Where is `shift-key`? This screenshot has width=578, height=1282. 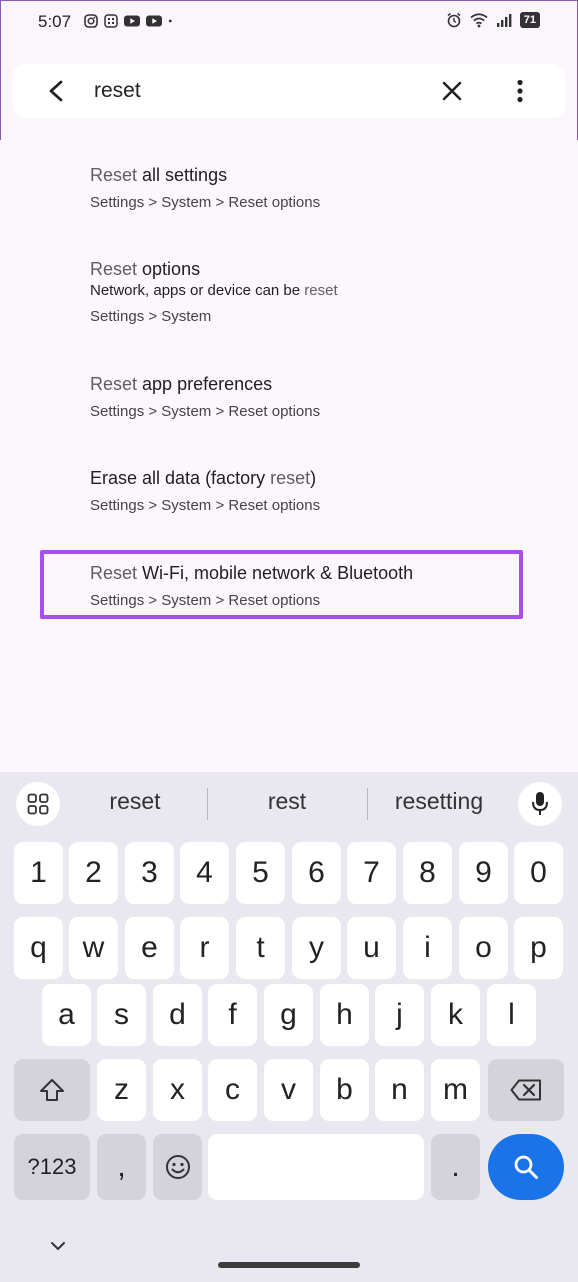
shift-key is located at coordinates (52, 1090).